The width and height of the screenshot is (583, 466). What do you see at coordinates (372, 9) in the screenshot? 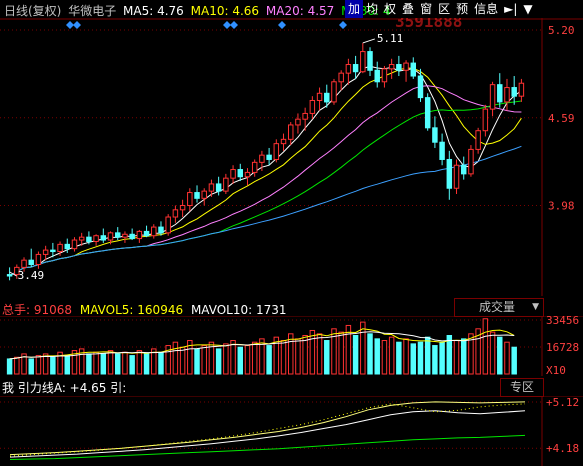
I see `toolbar-button-1: 均` at bounding box center [372, 9].